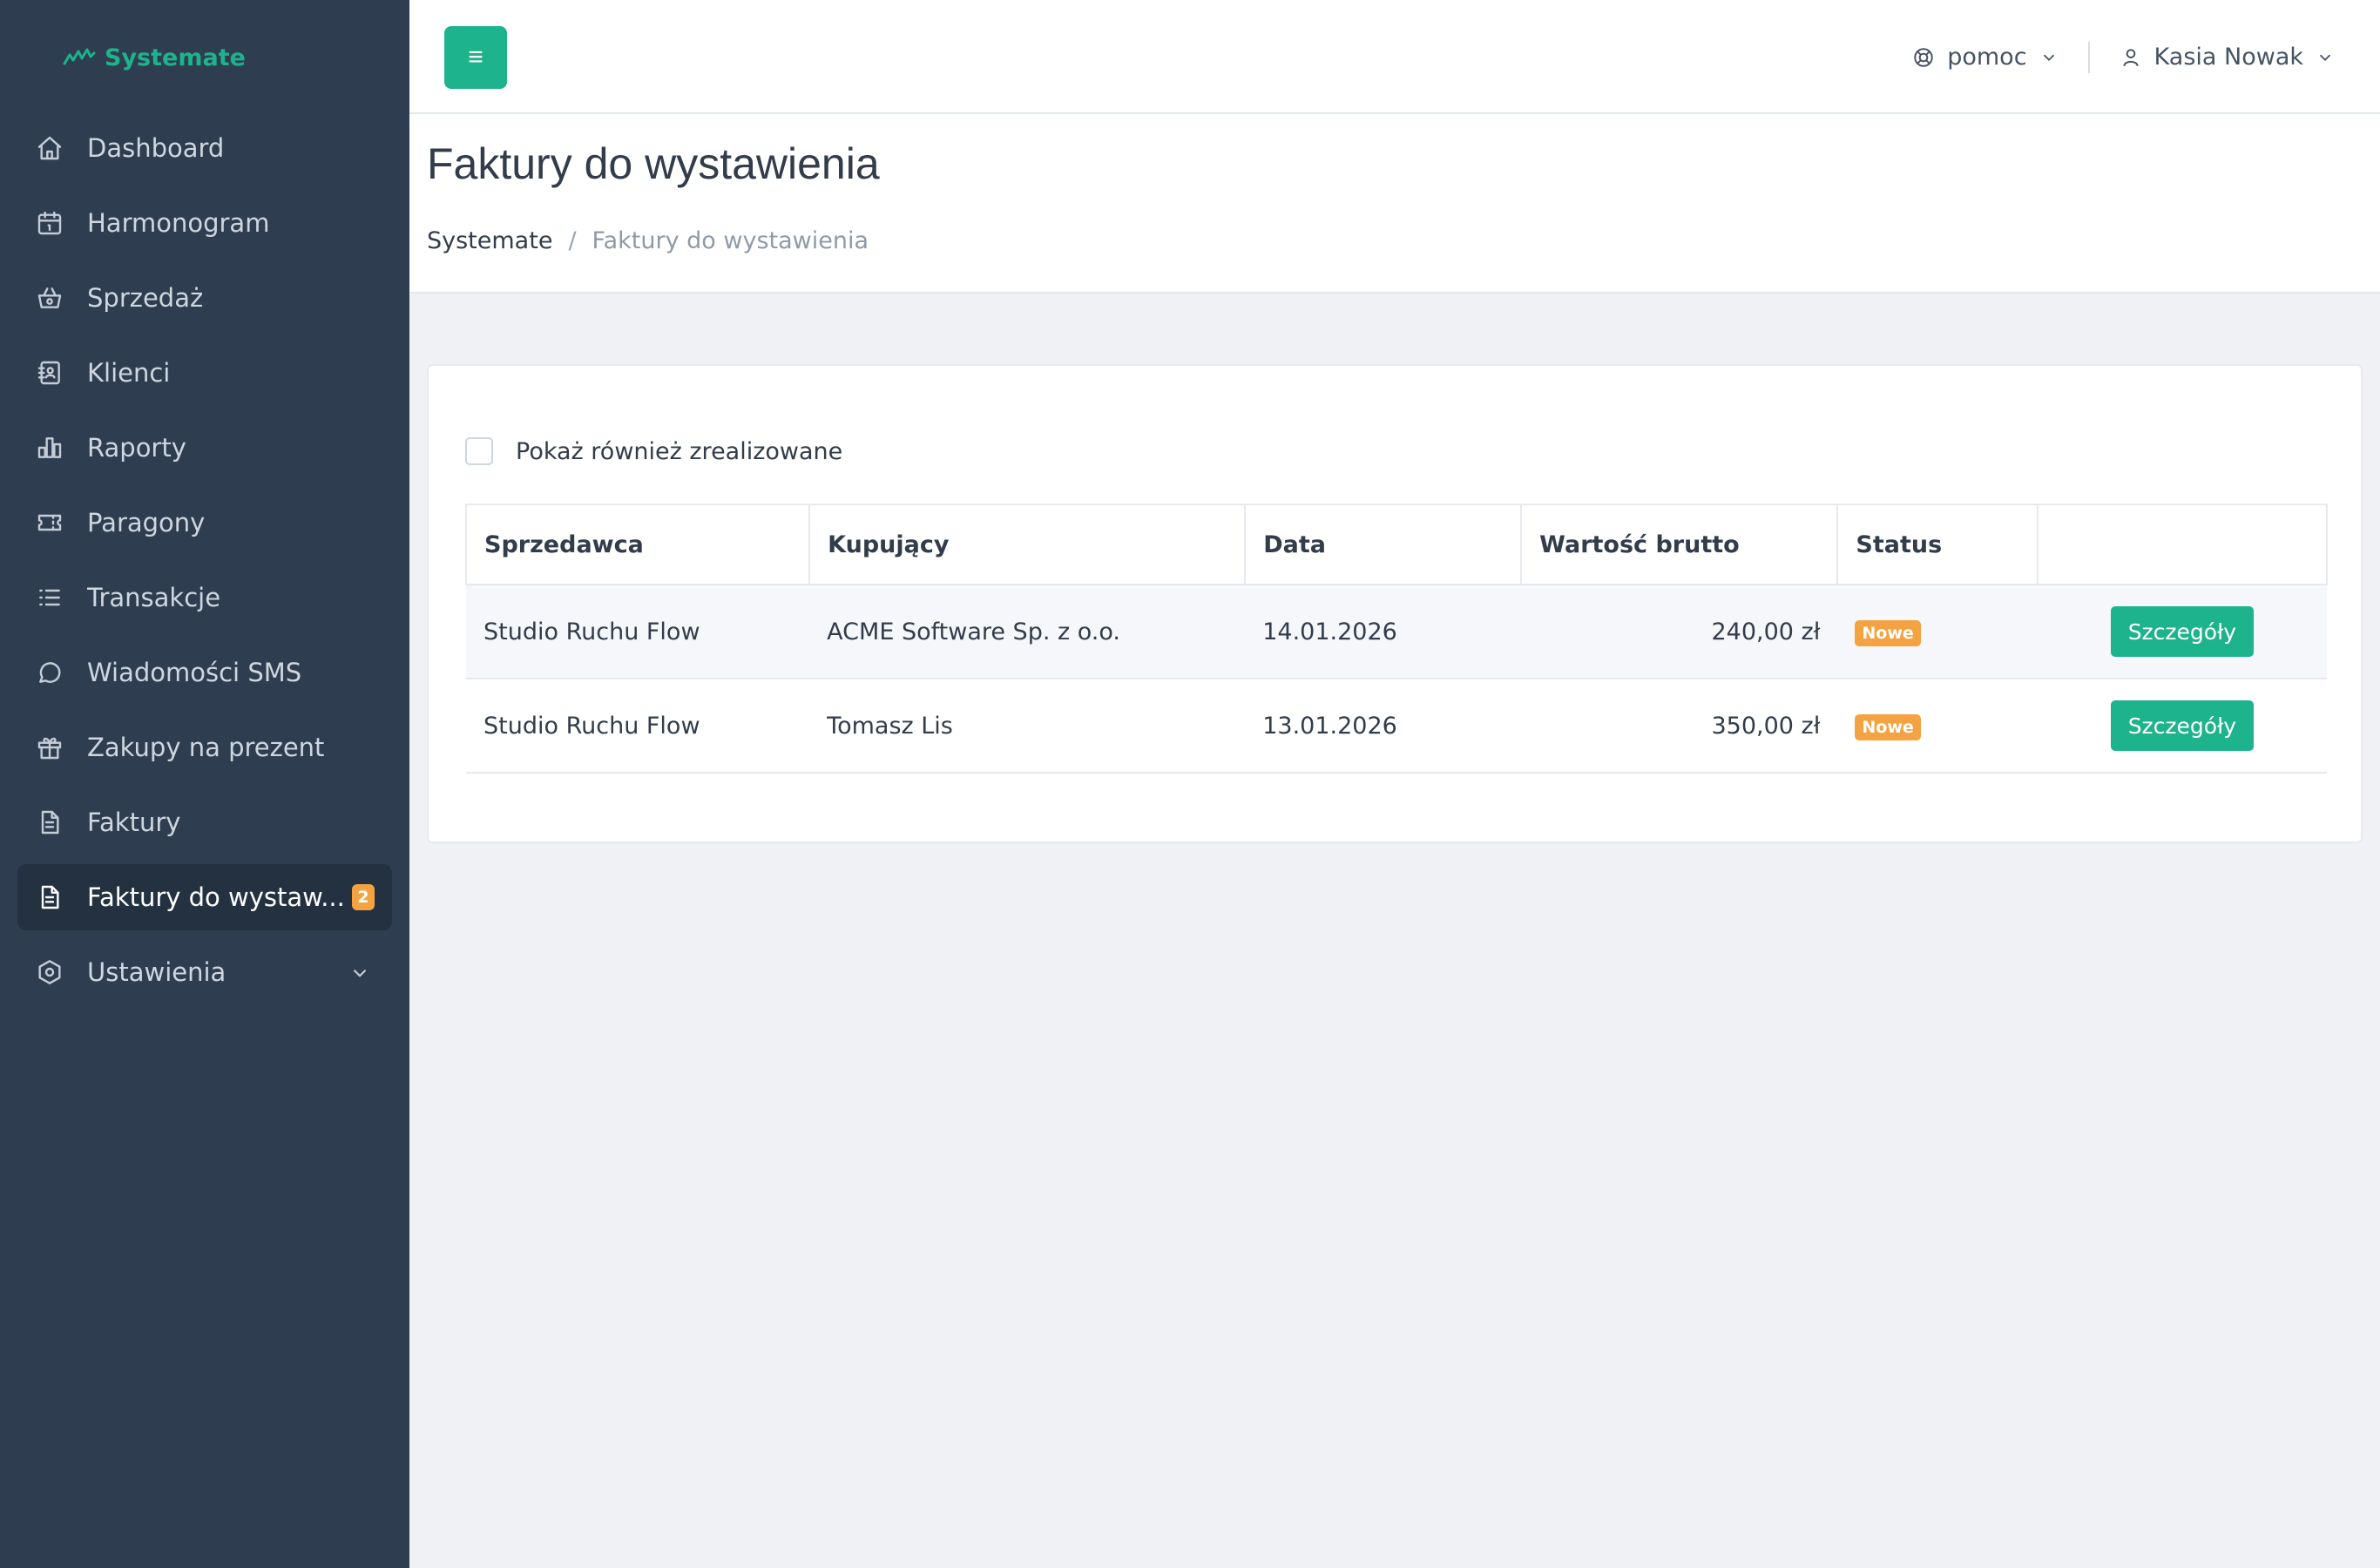 Image resolution: width=2380 pixels, height=1568 pixels. What do you see at coordinates (1383, 726) in the screenshot?
I see `cell-date: 13.01.2026` at bounding box center [1383, 726].